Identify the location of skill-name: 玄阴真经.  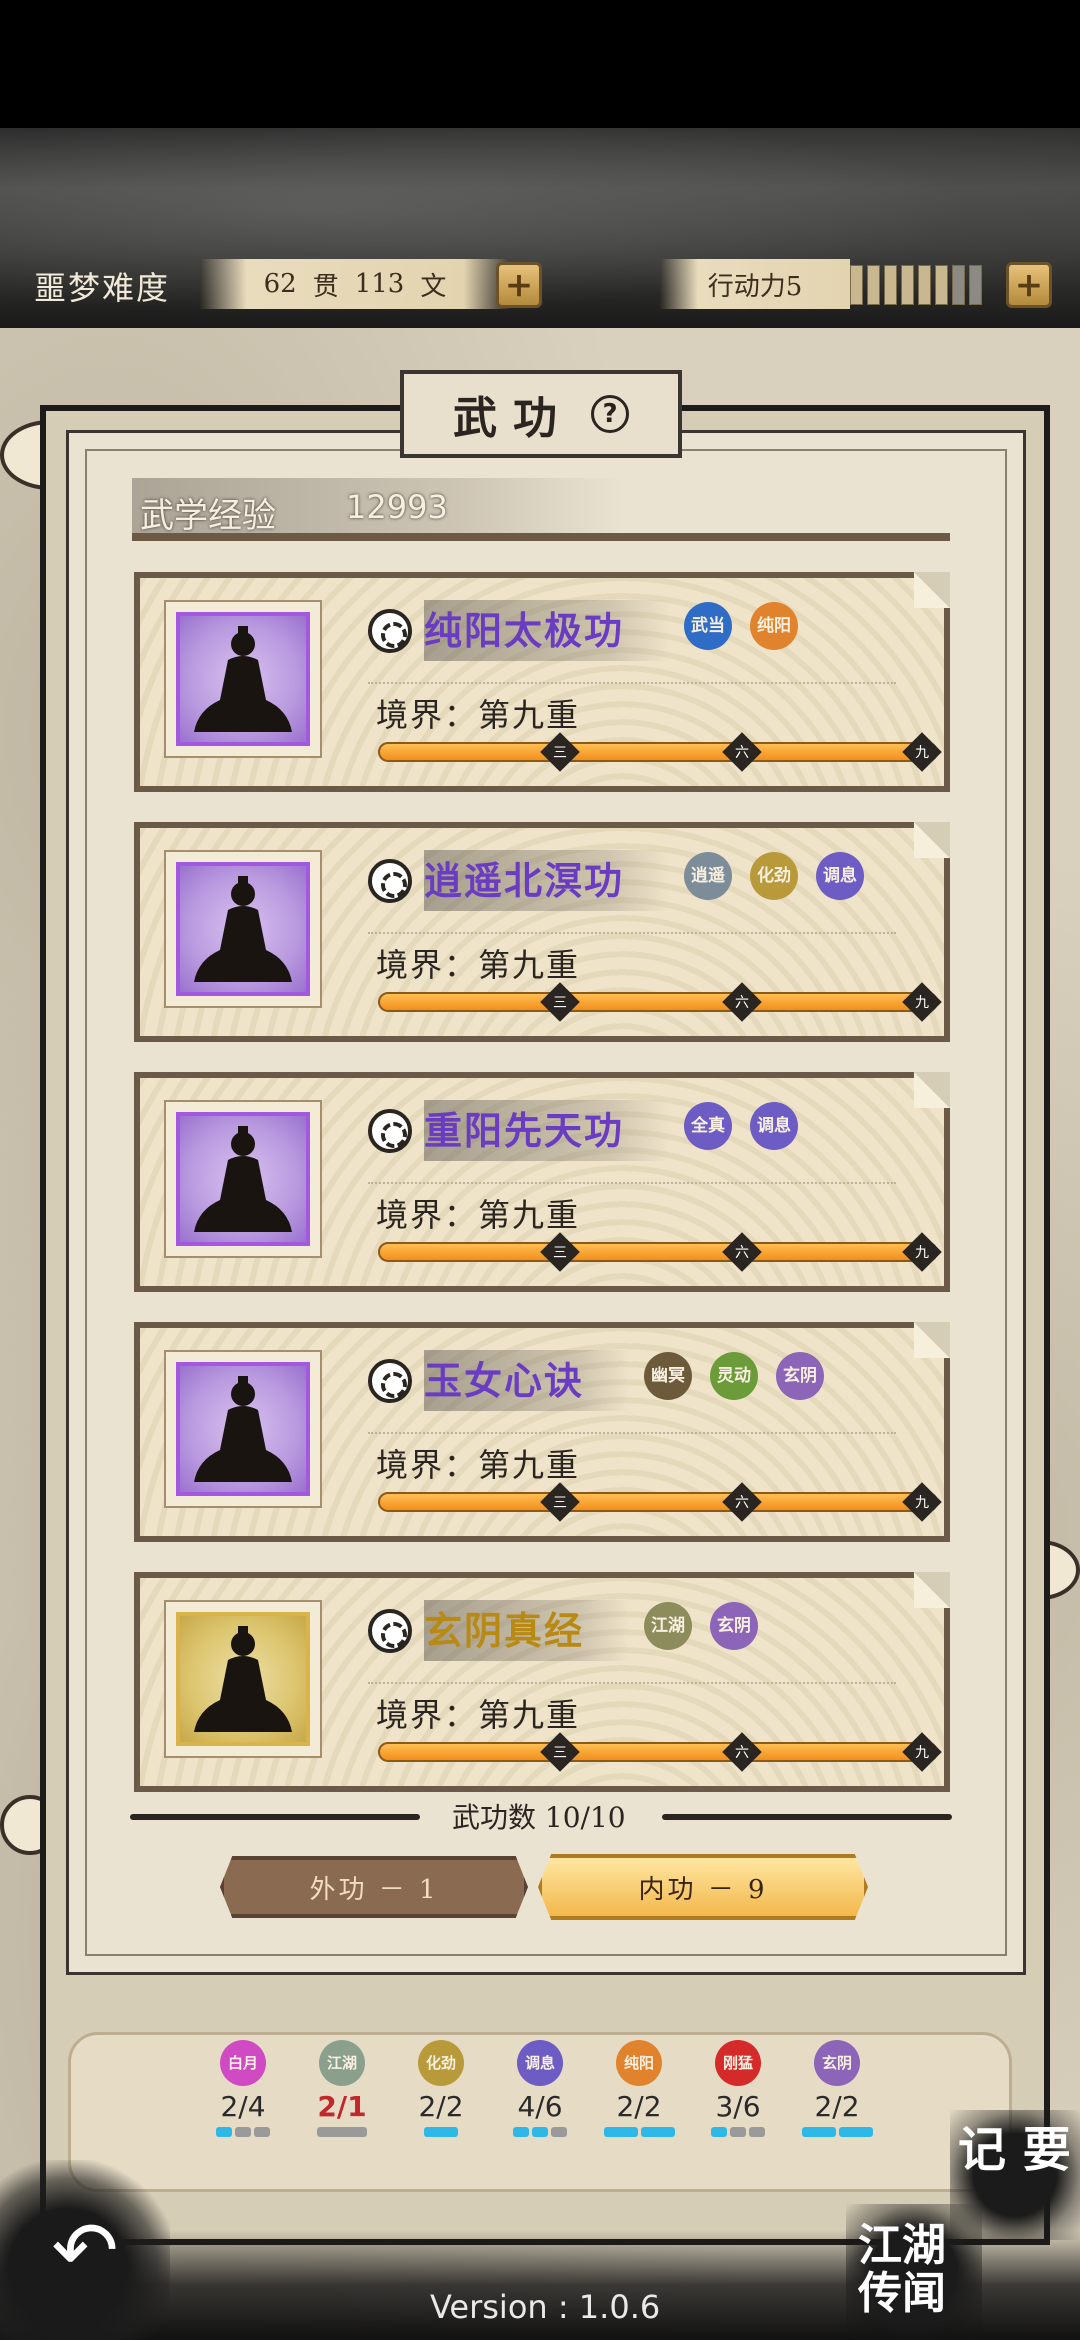
(527, 1630).